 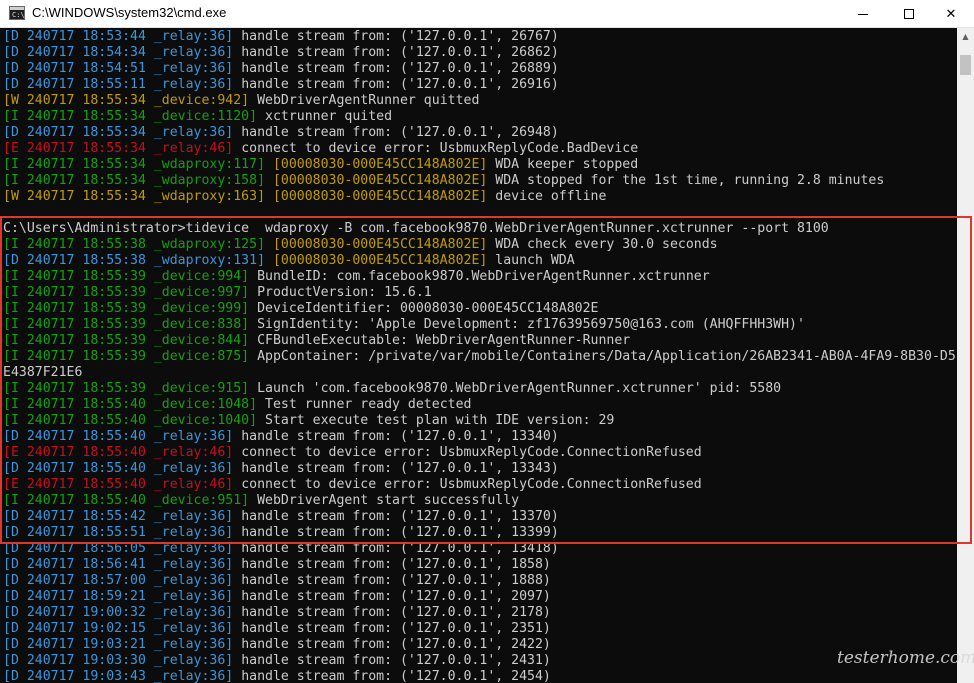 I want to click on log-prefix: [D 240717 19:03:43 _relay:36], so click(x=118, y=676).